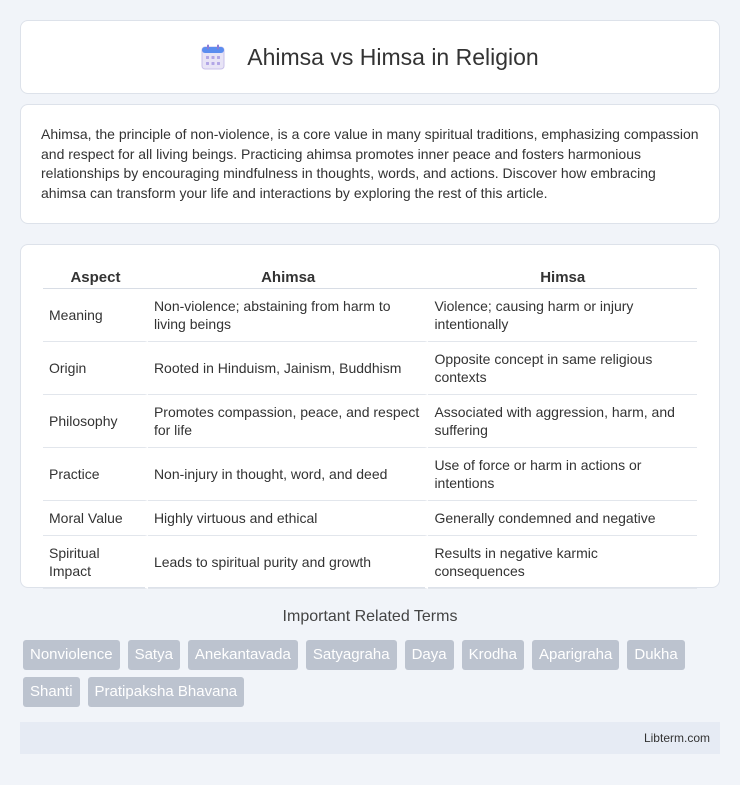  Describe the element at coordinates (288, 518) in the screenshot. I see `row-ahimsa: Highly virtuous and ethical` at that location.